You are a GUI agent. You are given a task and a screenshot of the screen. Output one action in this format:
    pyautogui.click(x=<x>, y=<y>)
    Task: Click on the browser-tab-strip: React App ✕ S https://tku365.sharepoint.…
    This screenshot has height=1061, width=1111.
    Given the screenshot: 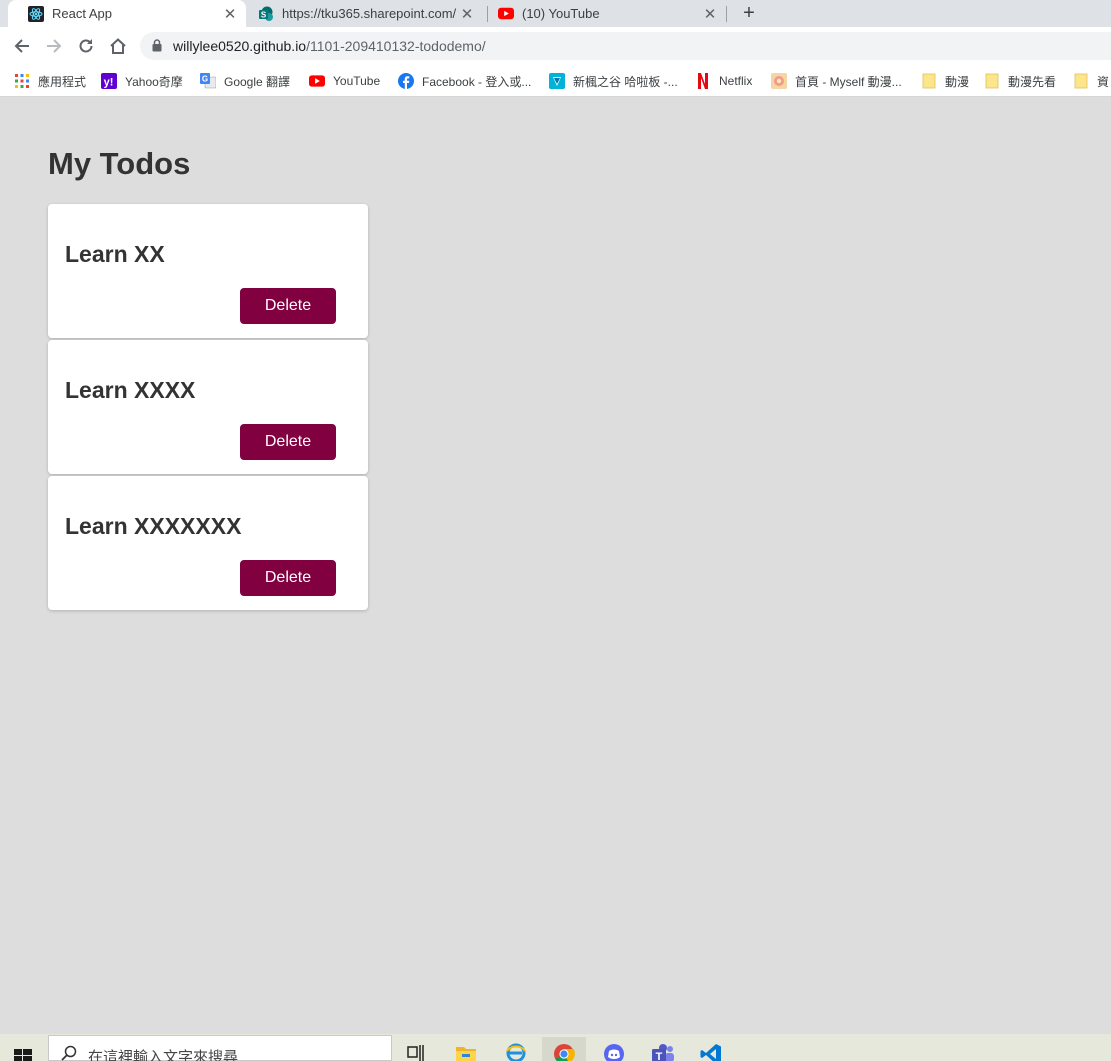 What is the action you would take?
    pyautogui.click(x=555, y=13)
    